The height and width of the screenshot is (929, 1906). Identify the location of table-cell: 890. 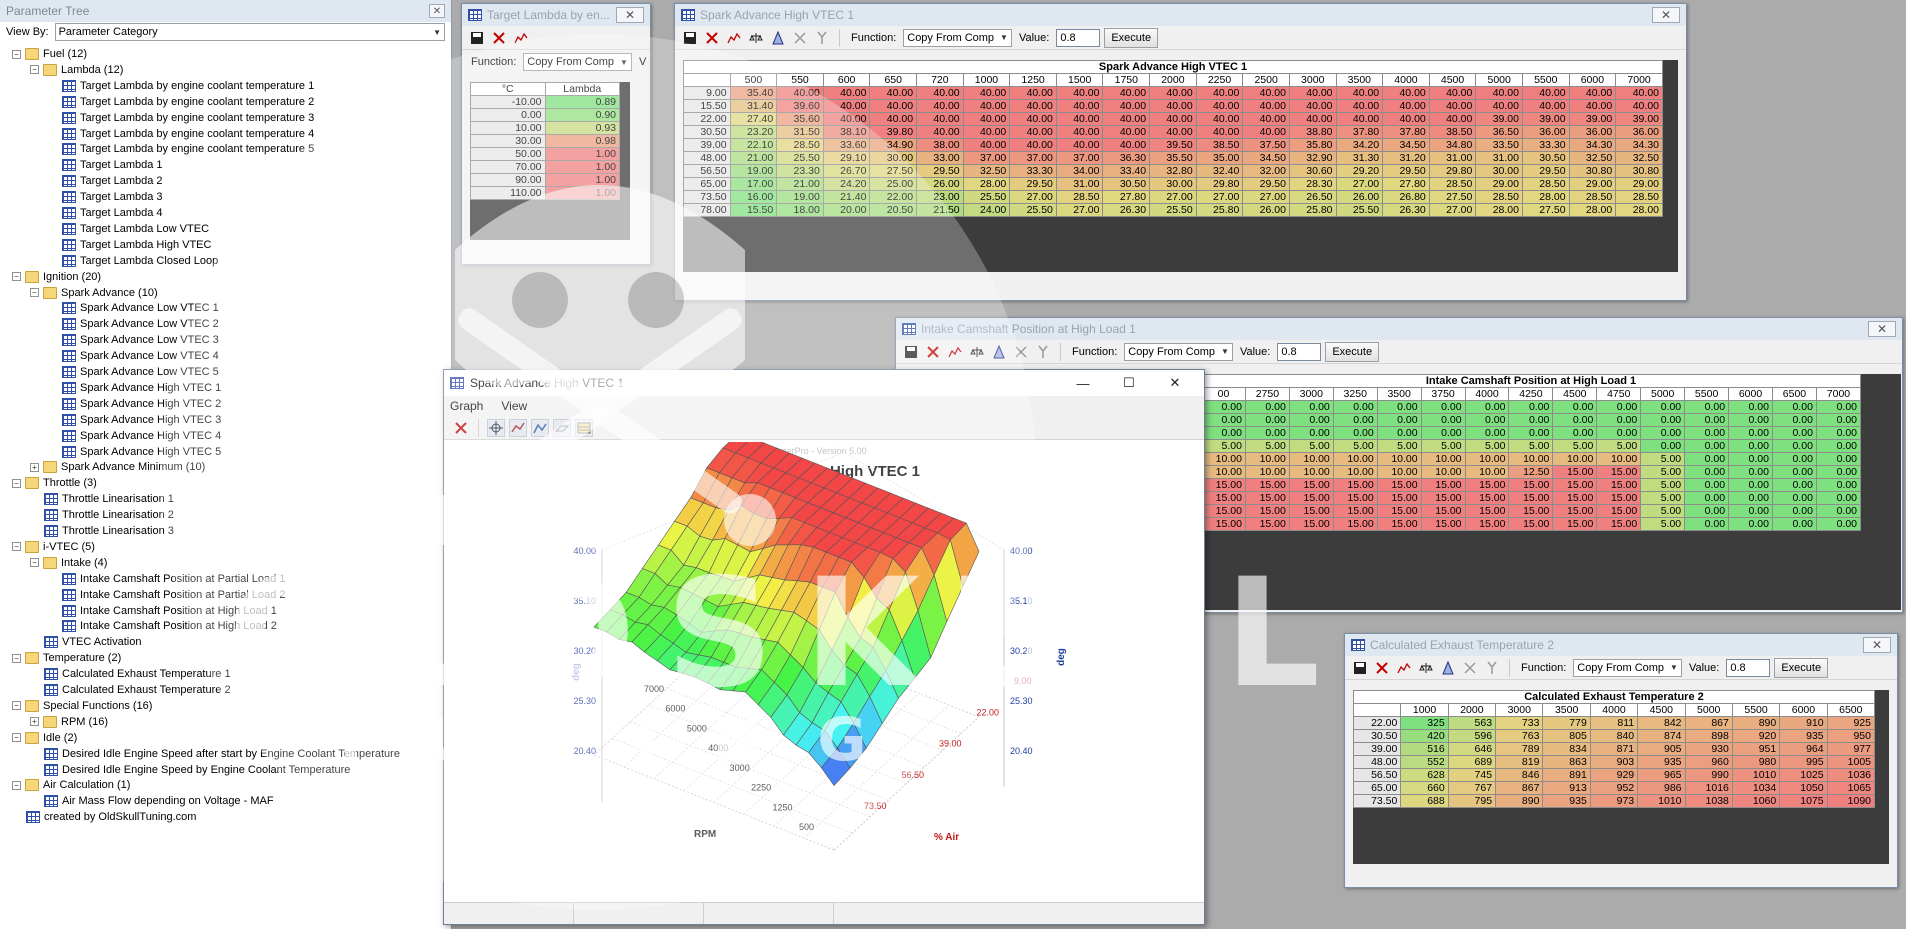
(1519, 801).